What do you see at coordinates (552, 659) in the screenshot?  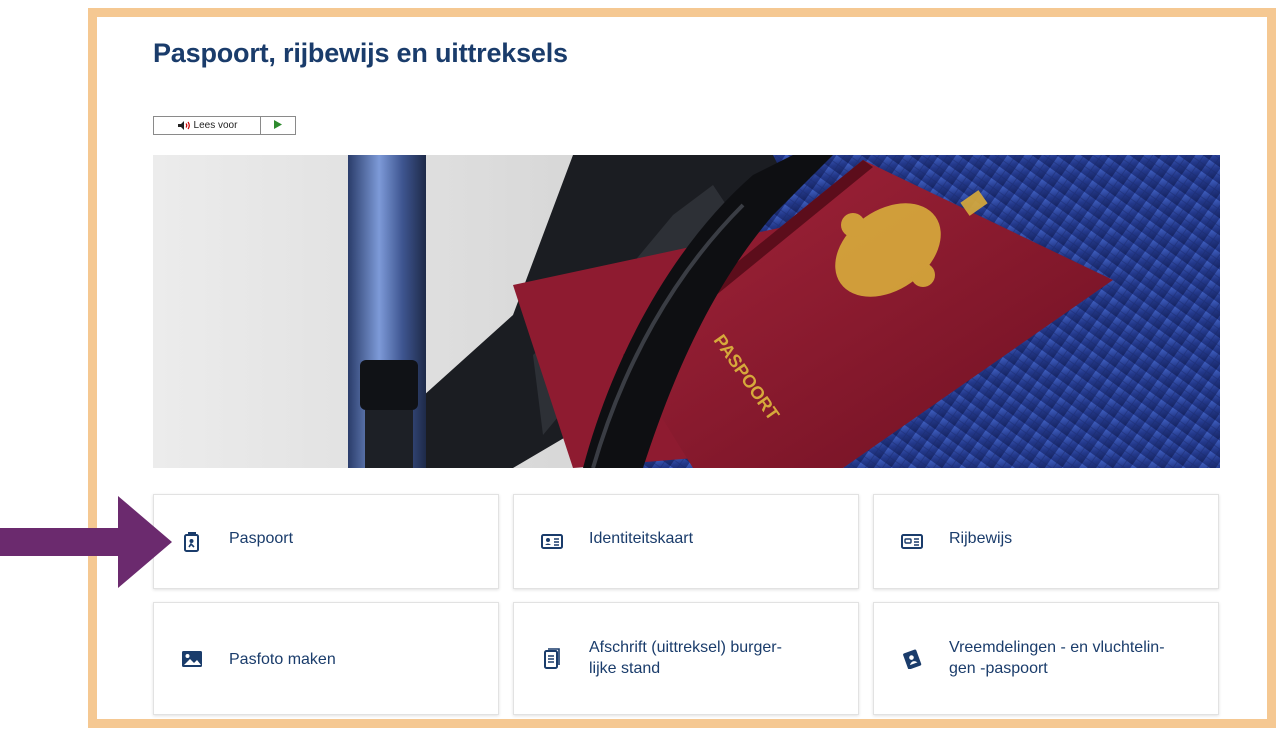 I see `document-icon` at bounding box center [552, 659].